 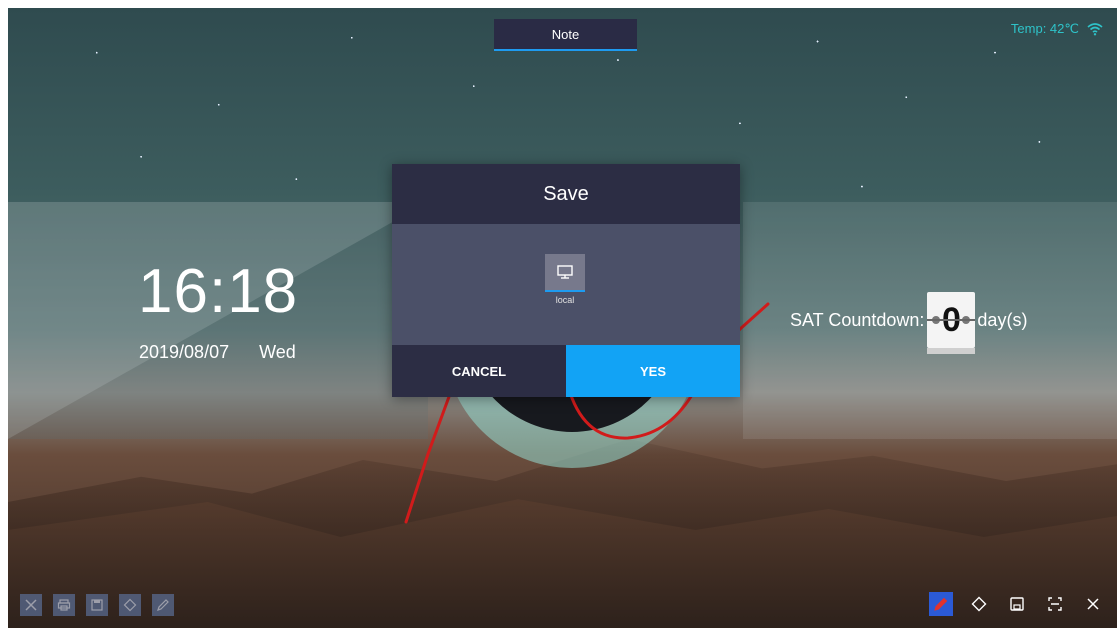 What do you see at coordinates (936, 320) in the screenshot?
I see `flip-pin-left` at bounding box center [936, 320].